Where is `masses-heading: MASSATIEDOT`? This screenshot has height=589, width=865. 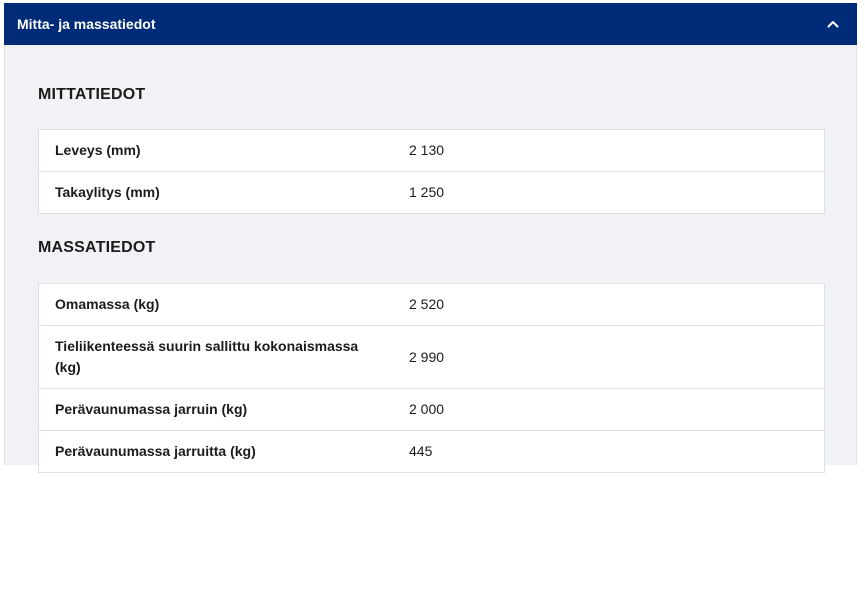
masses-heading: MASSATIEDOT is located at coordinates (97, 247).